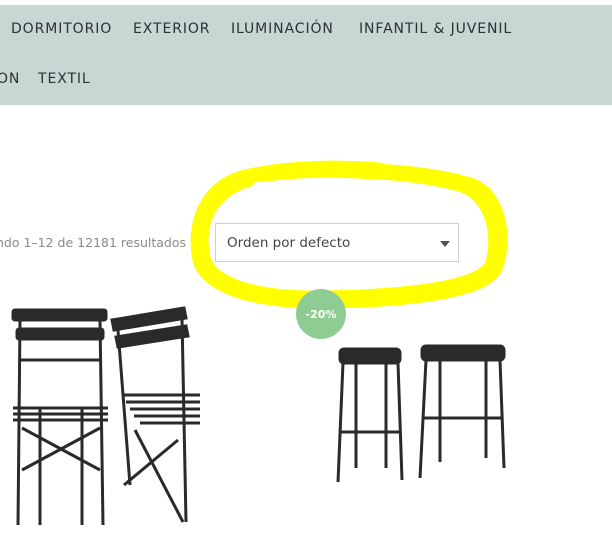  Describe the element at coordinates (61, 29) in the screenshot. I see `nav-item-dormitorio: DORMITORIO` at that location.